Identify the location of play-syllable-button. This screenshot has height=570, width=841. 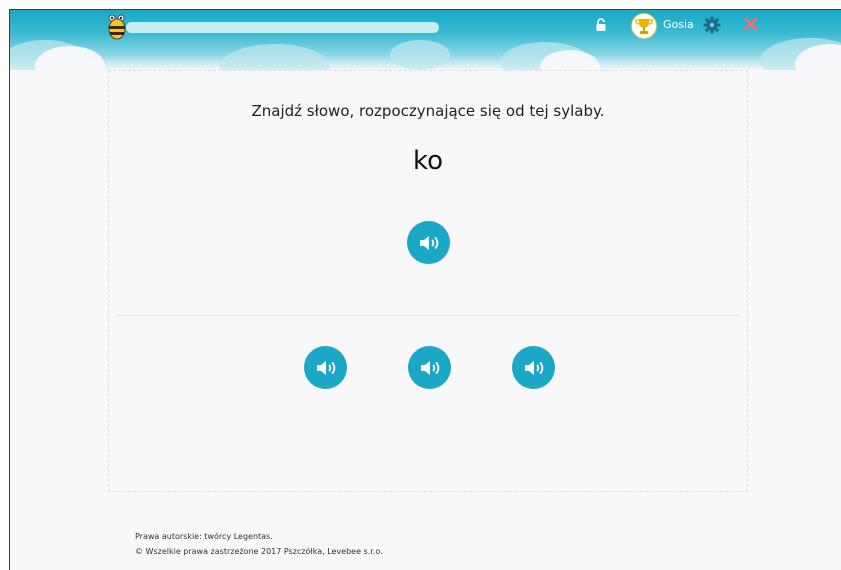
(428, 242).